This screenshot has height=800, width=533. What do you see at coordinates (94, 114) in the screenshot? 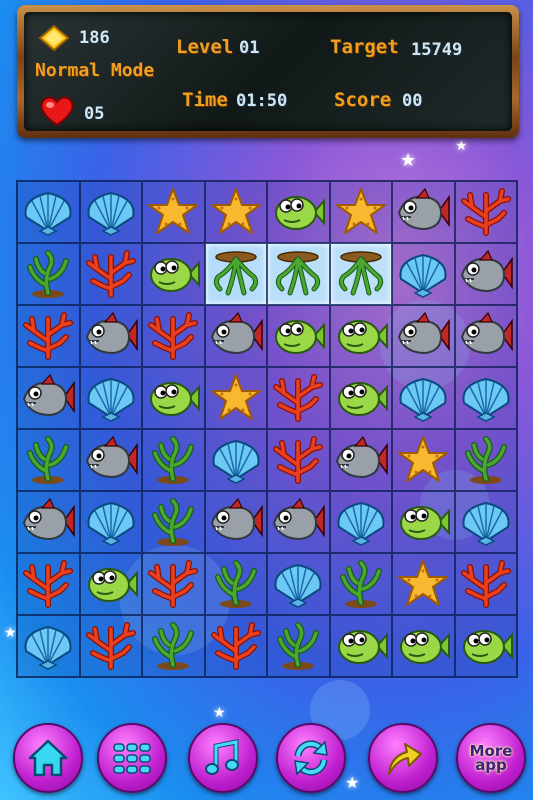
I see `lives-count: 05` at bounding box center [94, 114].